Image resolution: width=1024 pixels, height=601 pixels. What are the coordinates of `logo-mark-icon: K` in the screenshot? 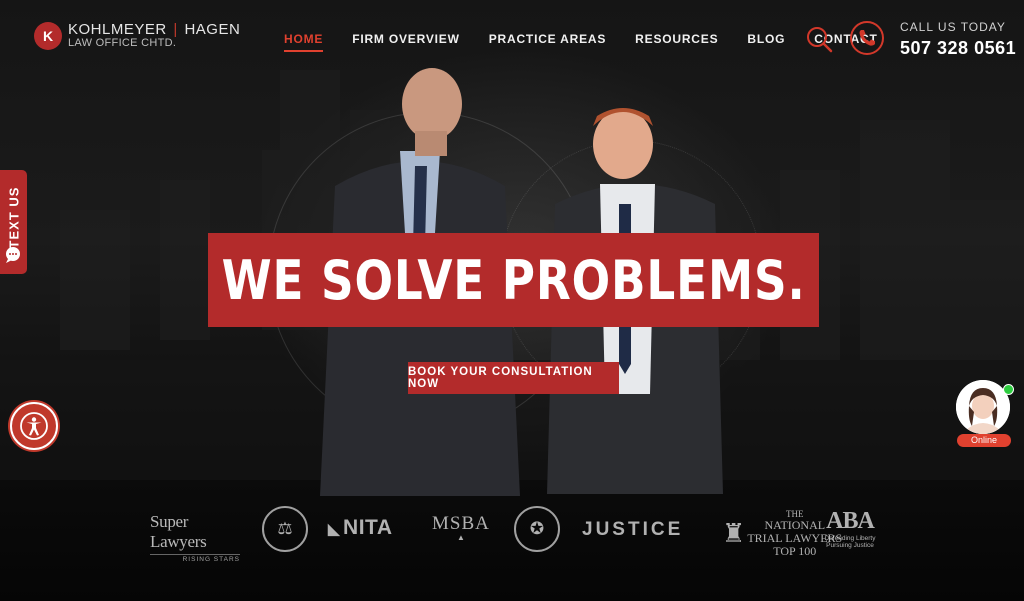 It's located at (48, 36).